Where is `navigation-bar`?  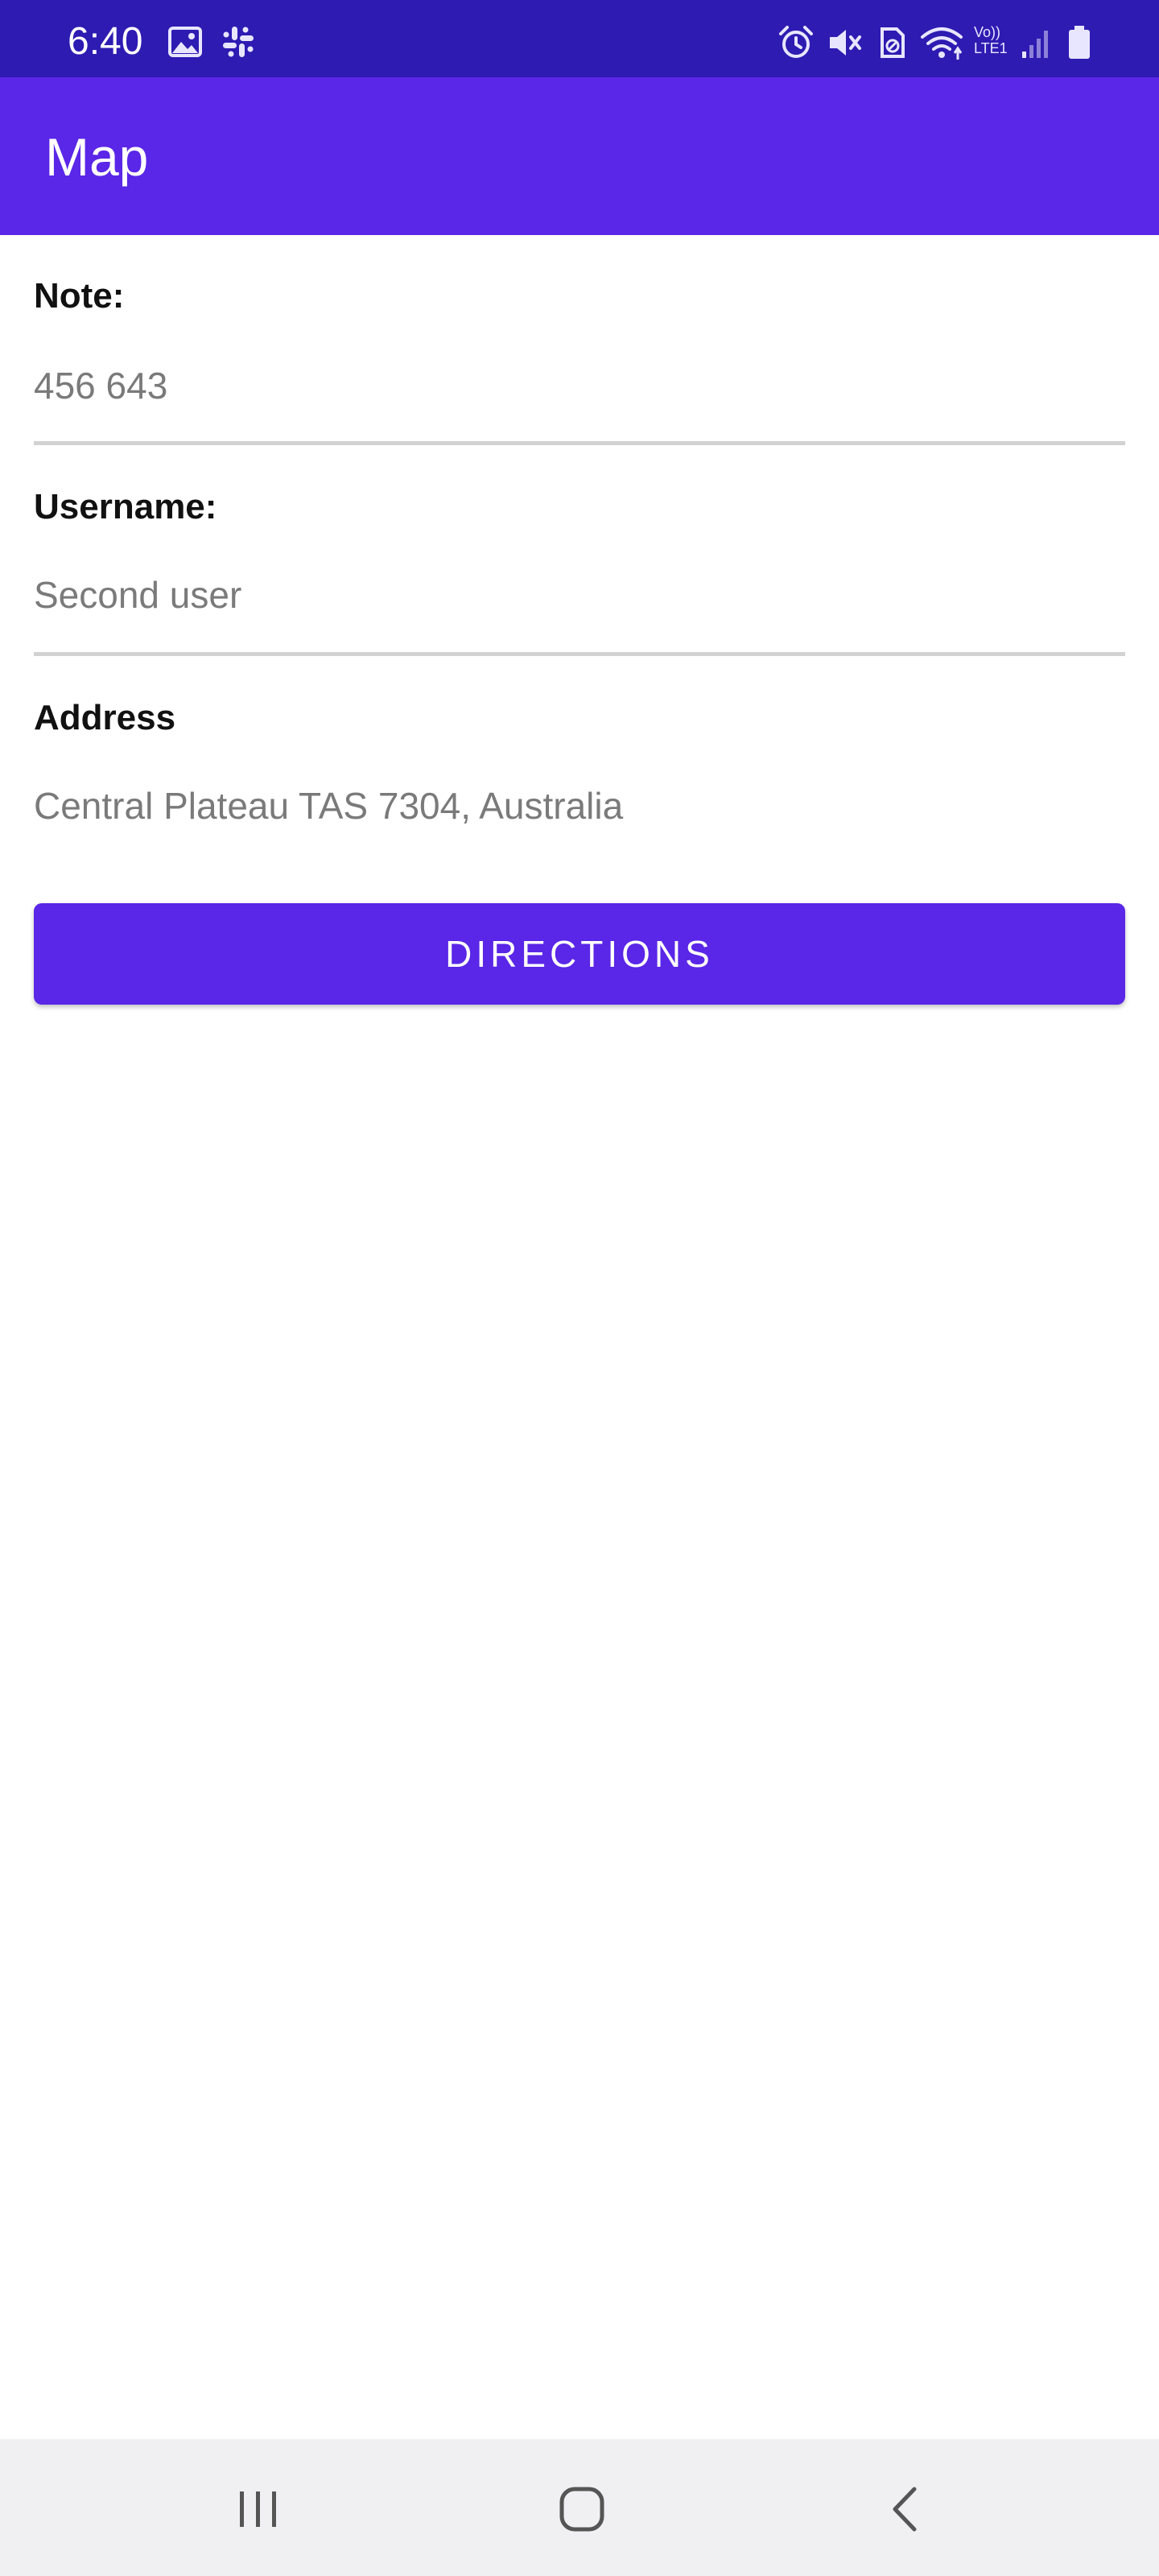
navigation-bar is located at coordinates (579, 2507).